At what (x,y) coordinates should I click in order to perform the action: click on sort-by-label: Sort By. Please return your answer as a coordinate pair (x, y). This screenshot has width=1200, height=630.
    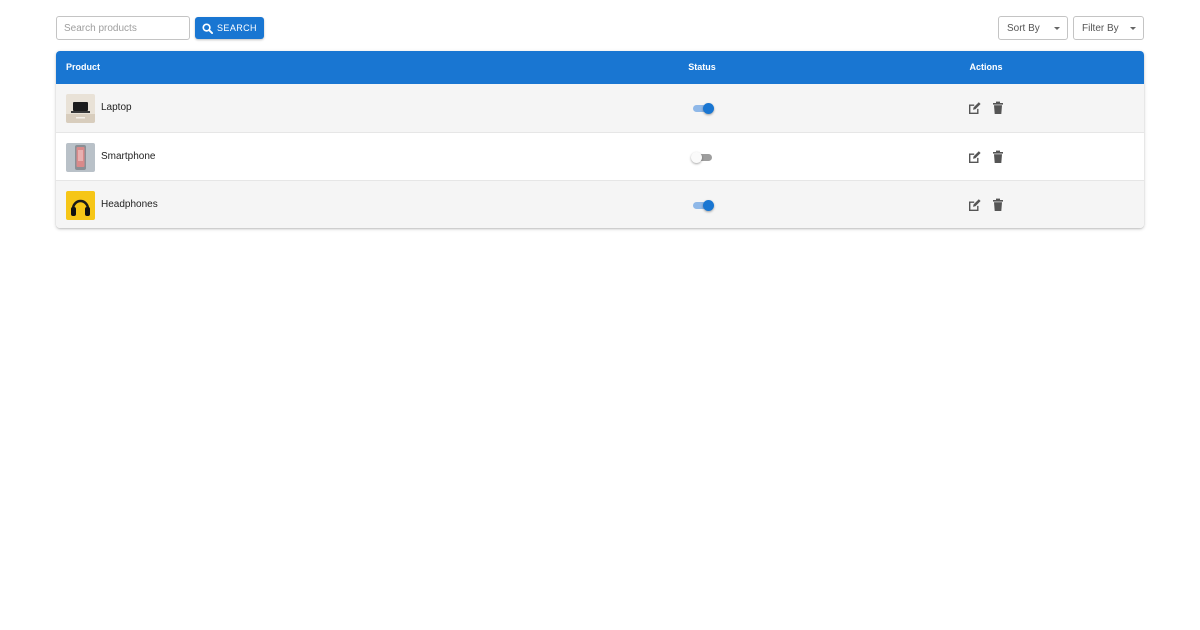
    Looking at the image, I should click on (1023, 28).